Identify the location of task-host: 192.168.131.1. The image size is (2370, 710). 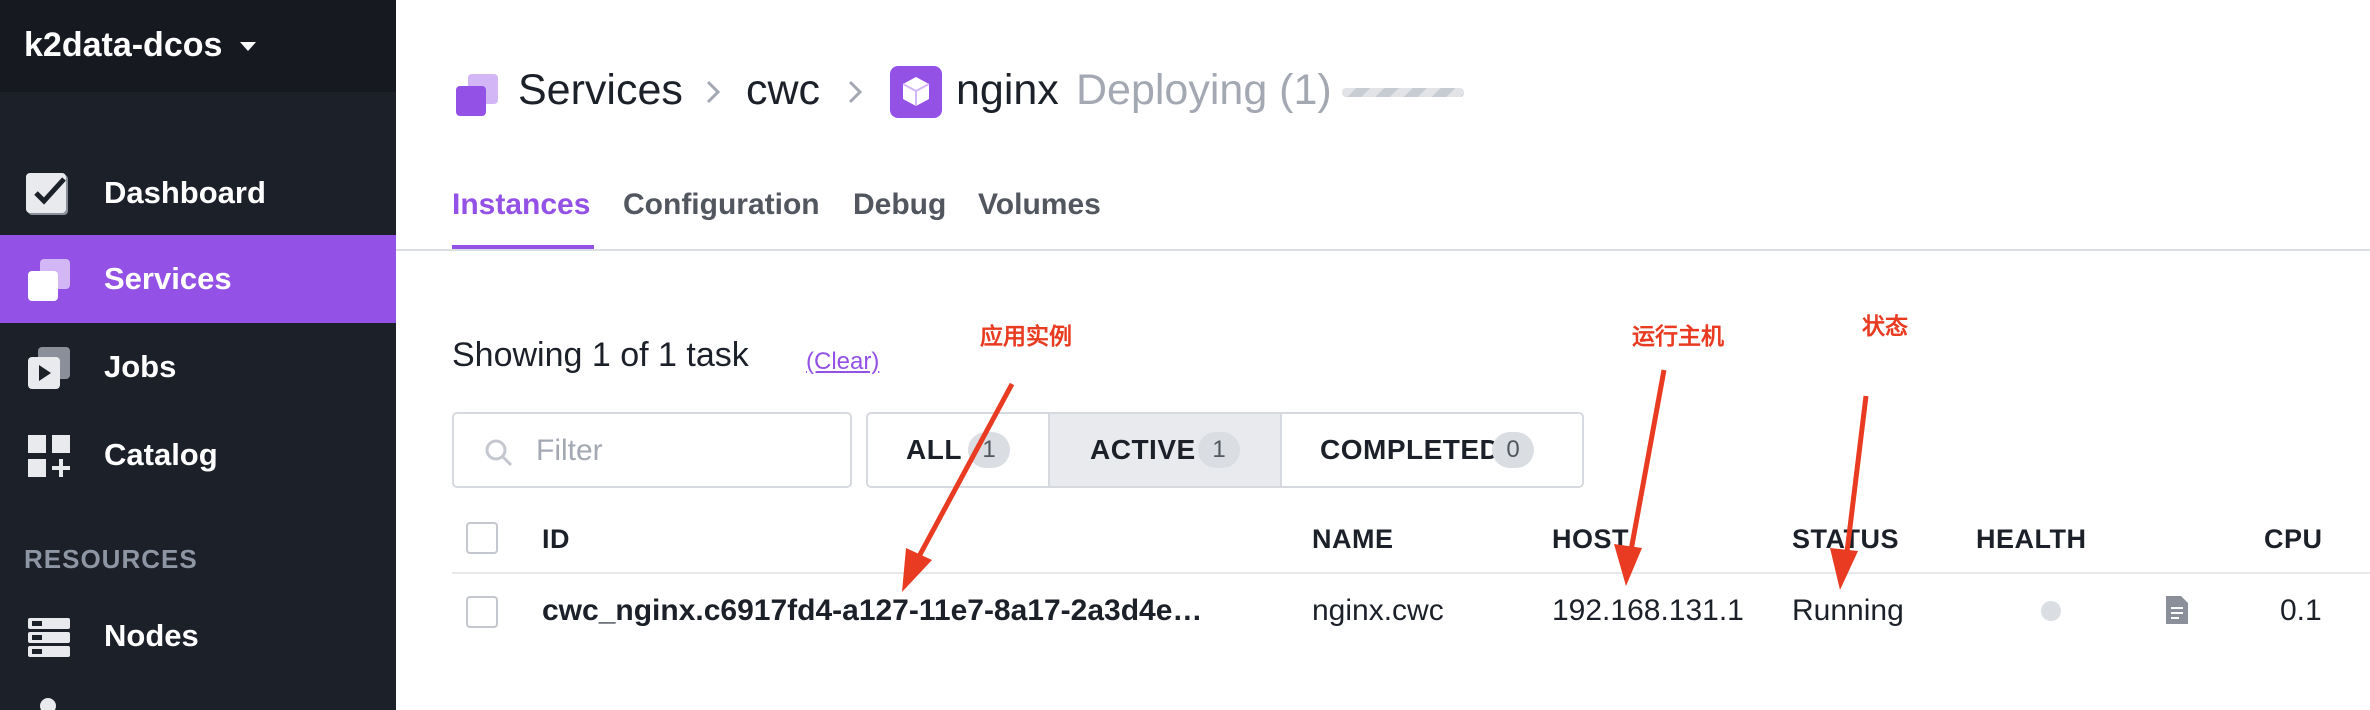
(1648, 611).